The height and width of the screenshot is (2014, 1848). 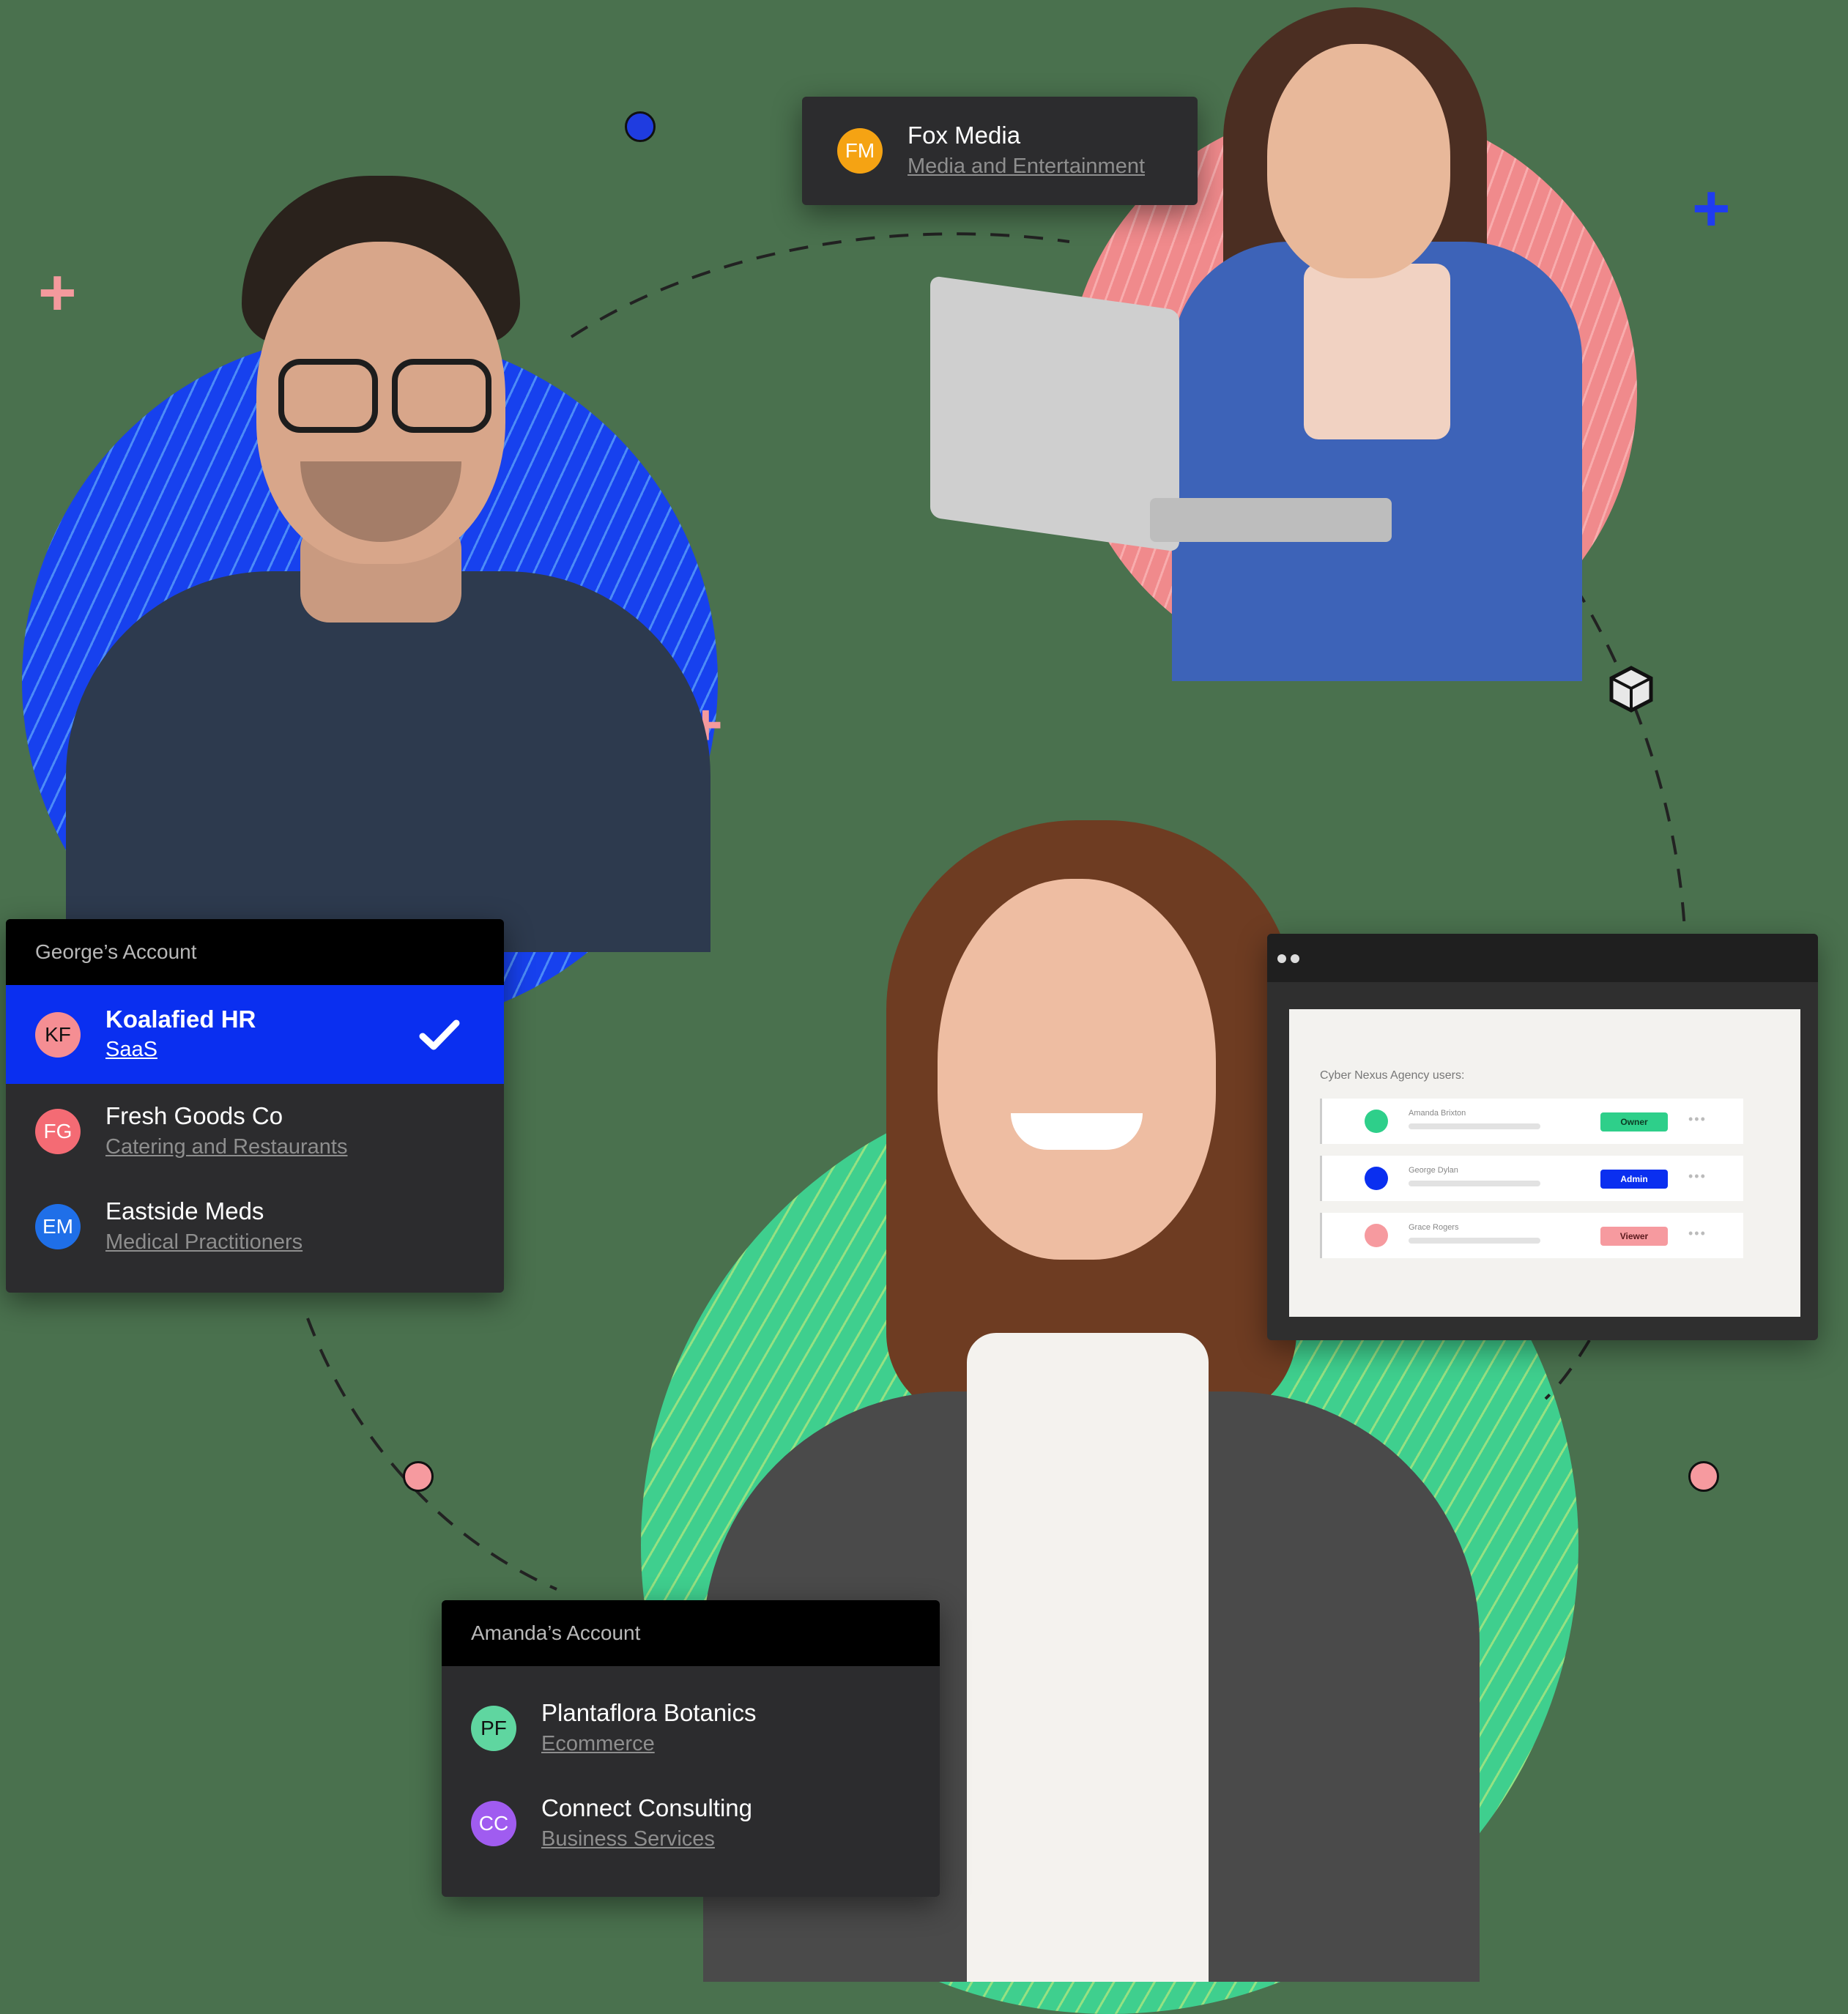 What do you see at coordinates (649, 1713) in the screenshot?
I see `account-name: Plantaflora Botanics` at bounding box center [649, 1713].